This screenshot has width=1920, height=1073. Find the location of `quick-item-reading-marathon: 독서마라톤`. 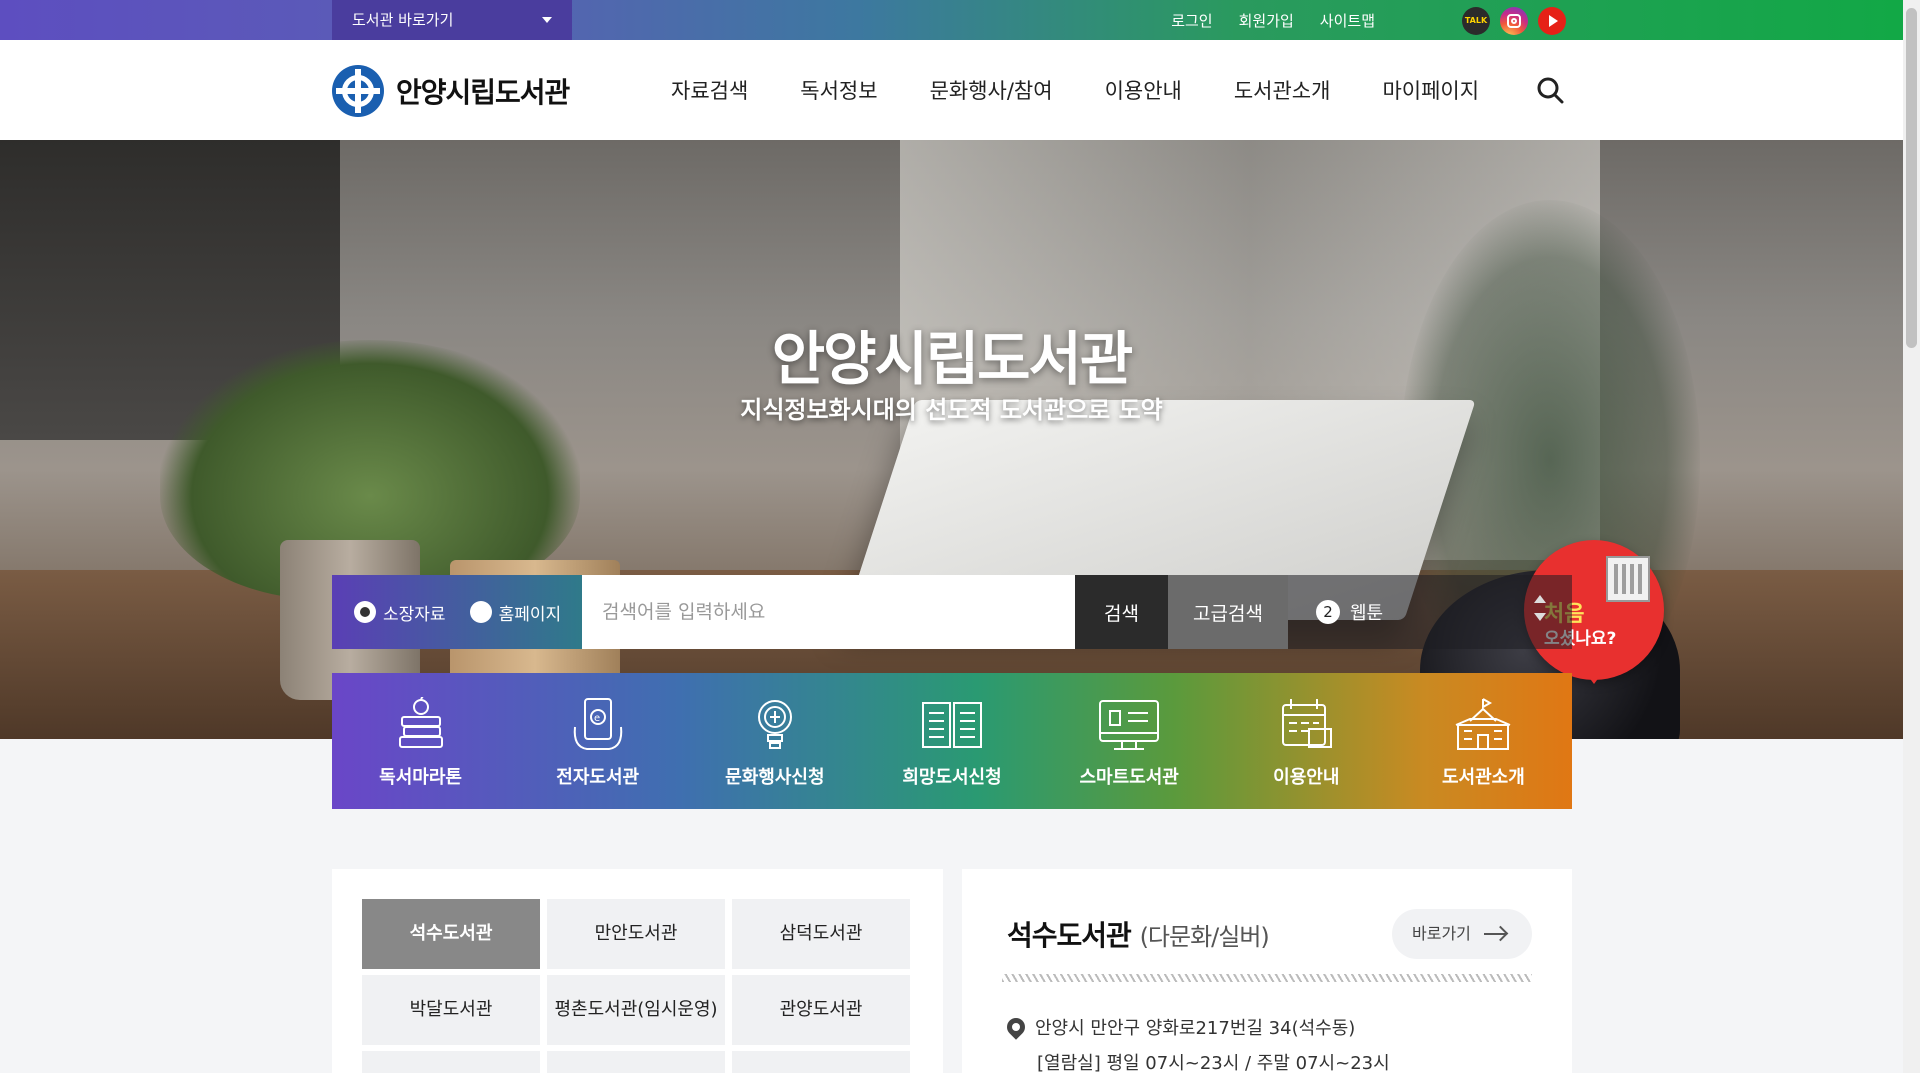

quick-item-reading-marathon: 독서마라톤 is located at coordinates (420, 741).